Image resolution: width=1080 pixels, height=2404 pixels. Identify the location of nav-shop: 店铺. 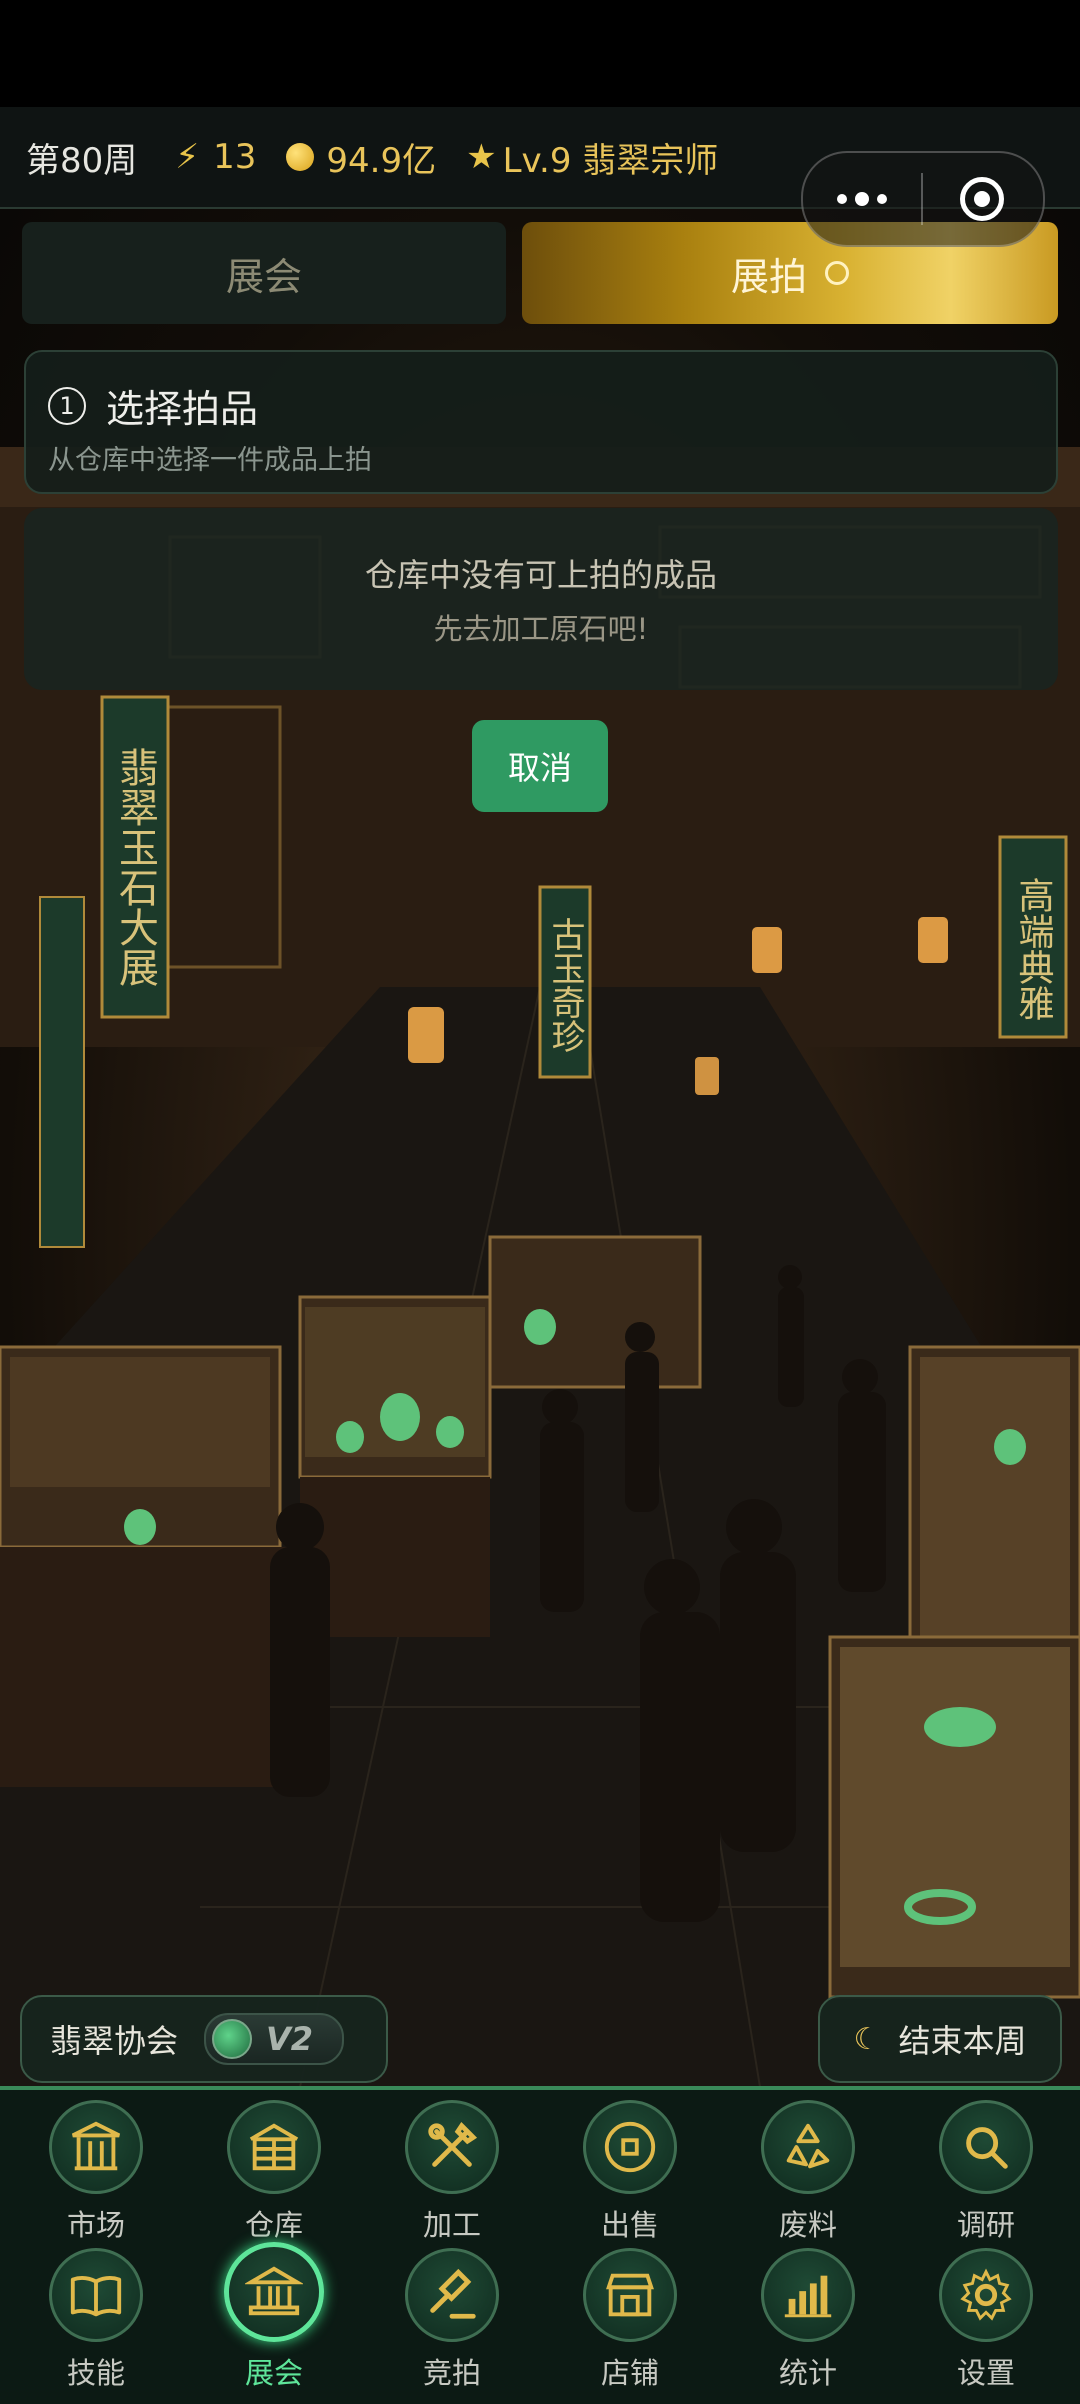
(630, 2320).